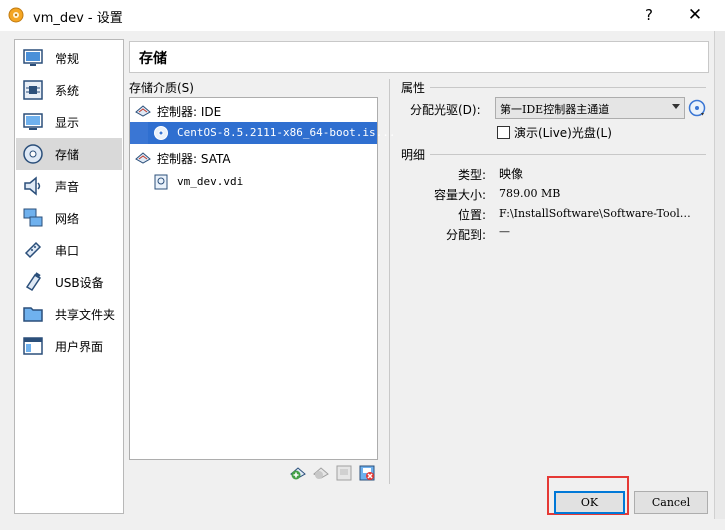  Describe the element at coordinates (32, 186) in the screenshot. I see `audio-icon` at that location.